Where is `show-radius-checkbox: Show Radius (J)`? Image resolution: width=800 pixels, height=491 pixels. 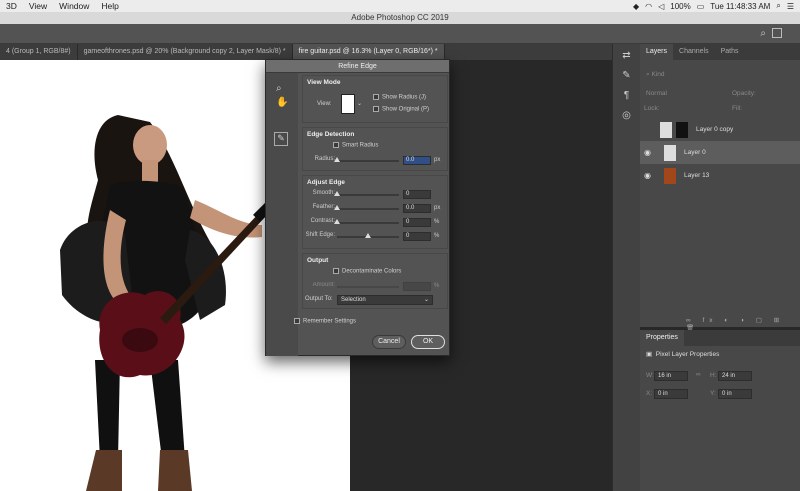
show-radius-checkbox: Show Radius (J) is located at coordinates (399, 97).